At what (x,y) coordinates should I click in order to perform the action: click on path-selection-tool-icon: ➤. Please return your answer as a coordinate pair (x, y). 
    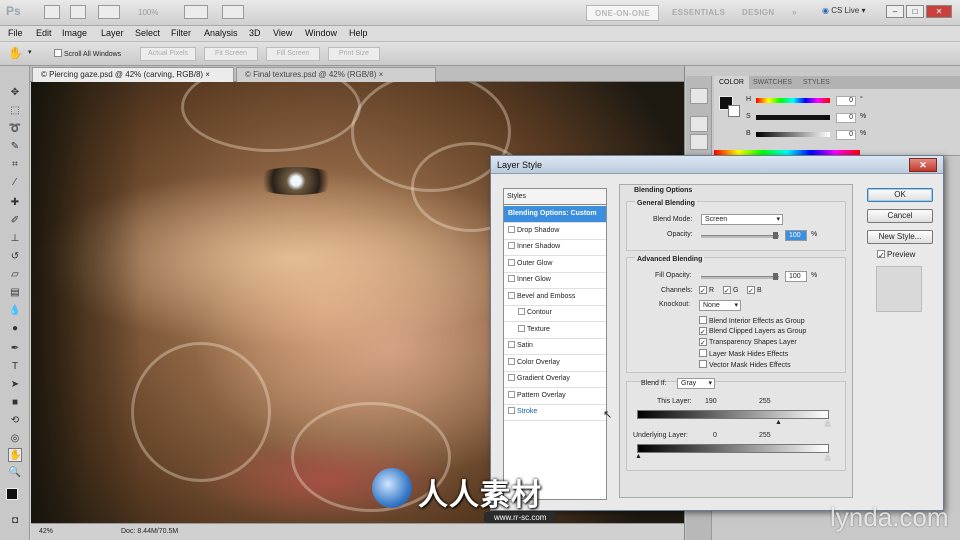
    Looking at the image, I should click on (15, 385).